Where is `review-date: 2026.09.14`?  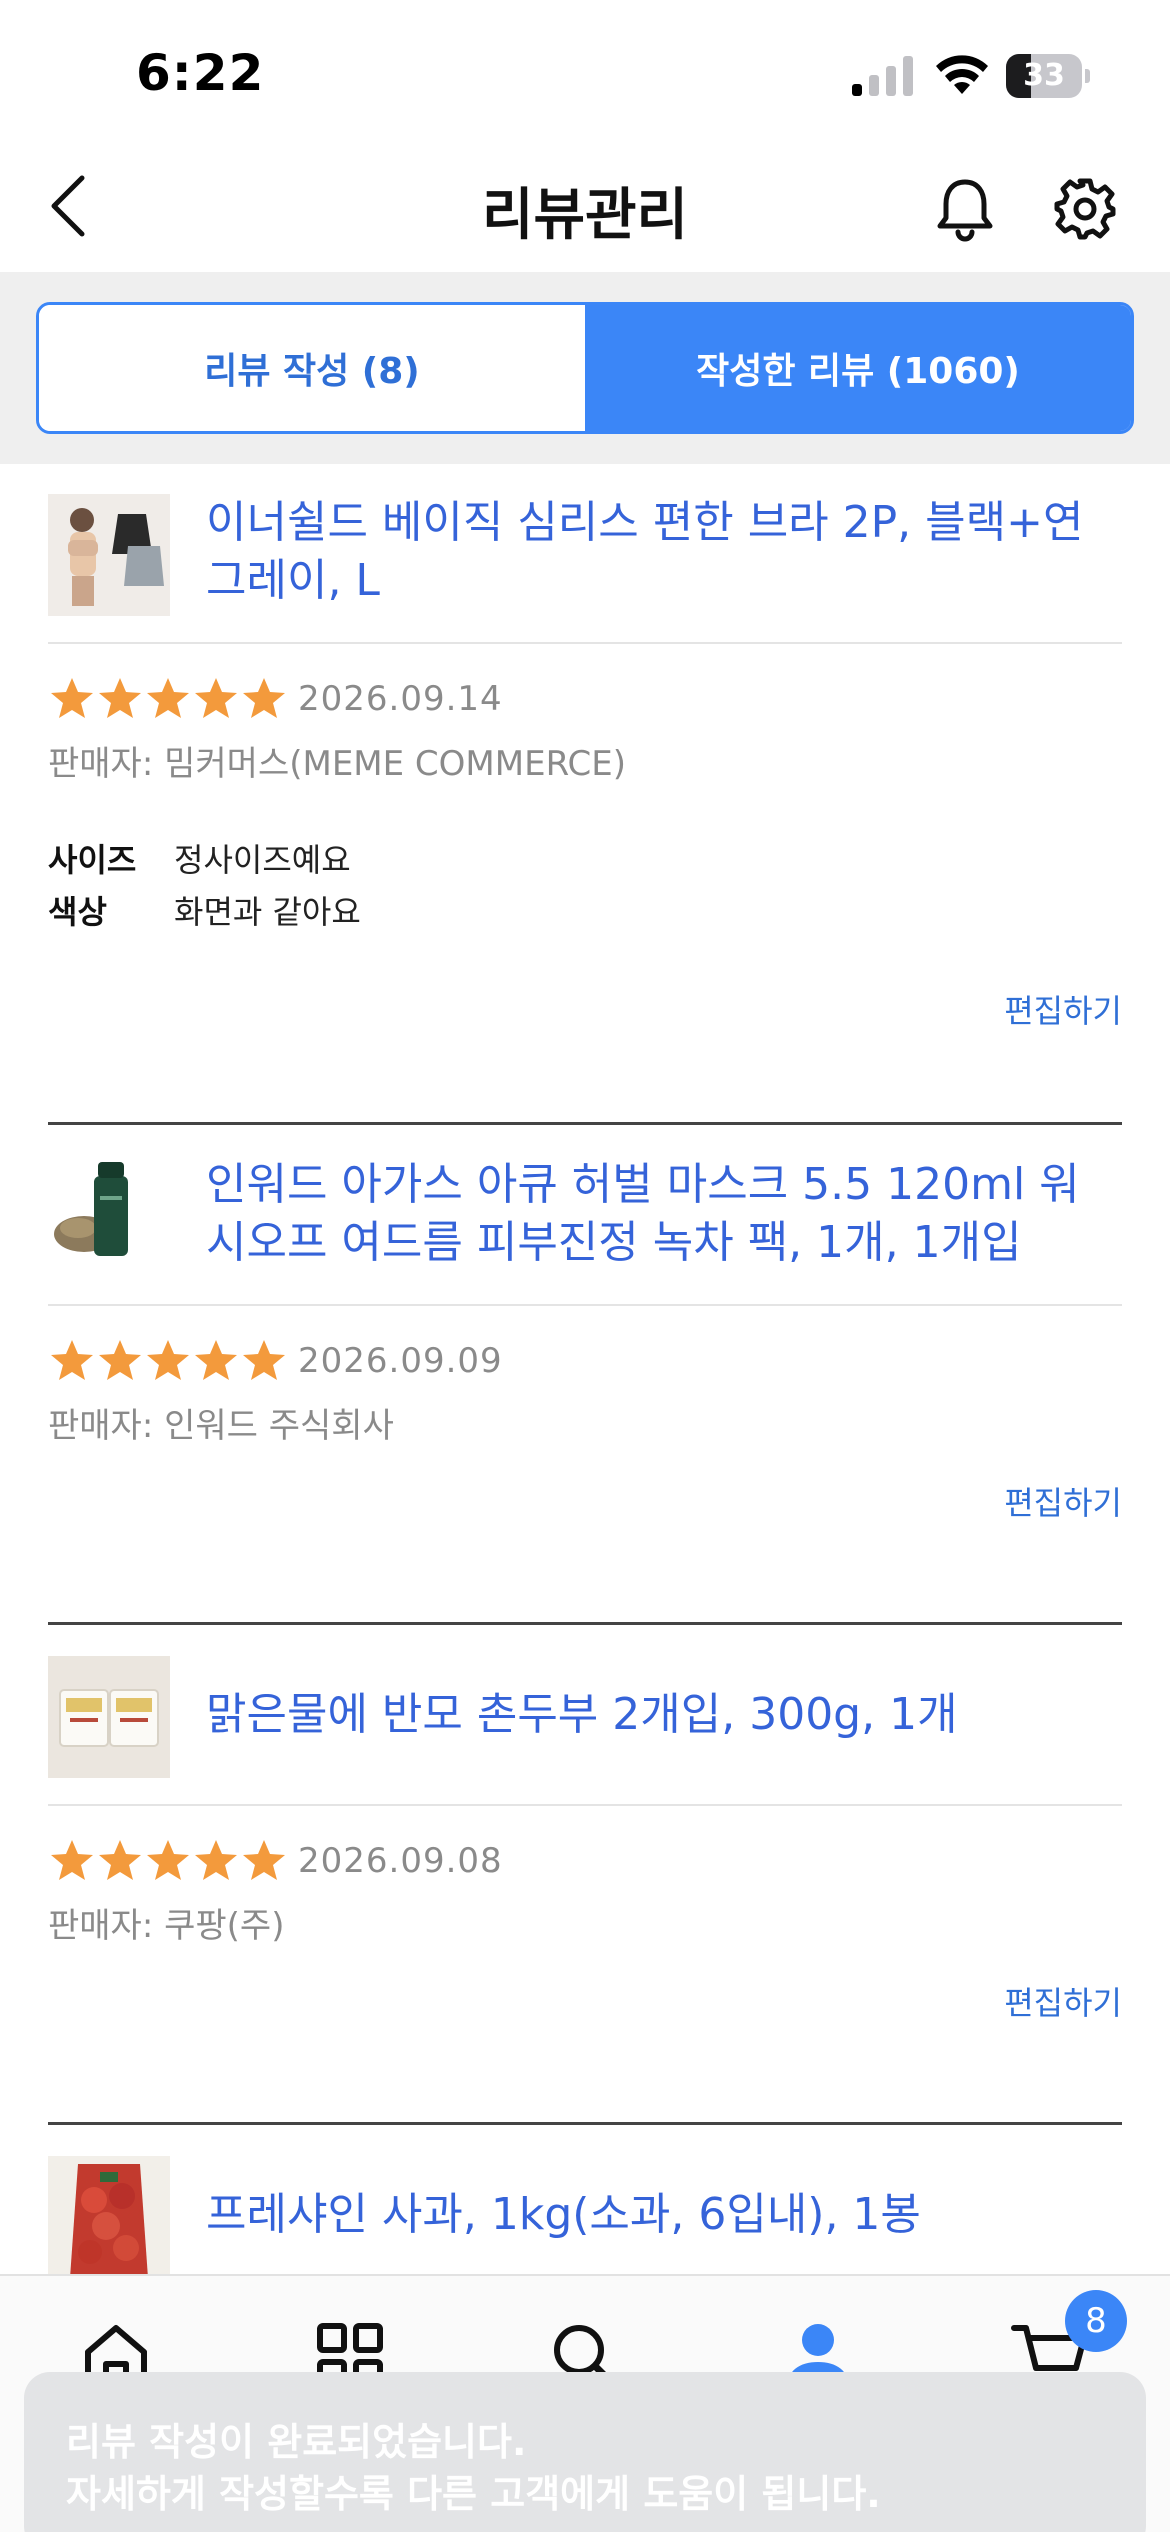 review-date: 2026.09.14 is located at coordinates (400, 699).